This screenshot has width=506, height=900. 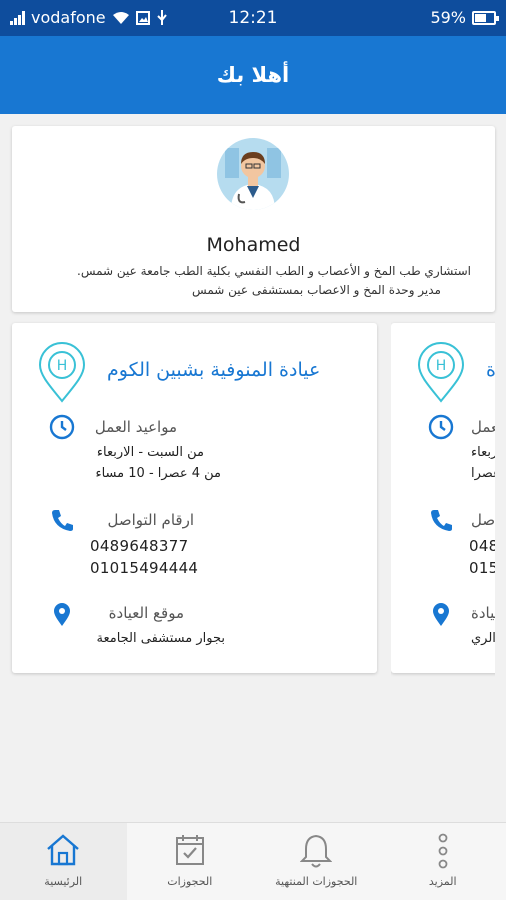 I want to click on clinic-location: بجوار مستشفى الجامعة, so click(x=160, y=638).